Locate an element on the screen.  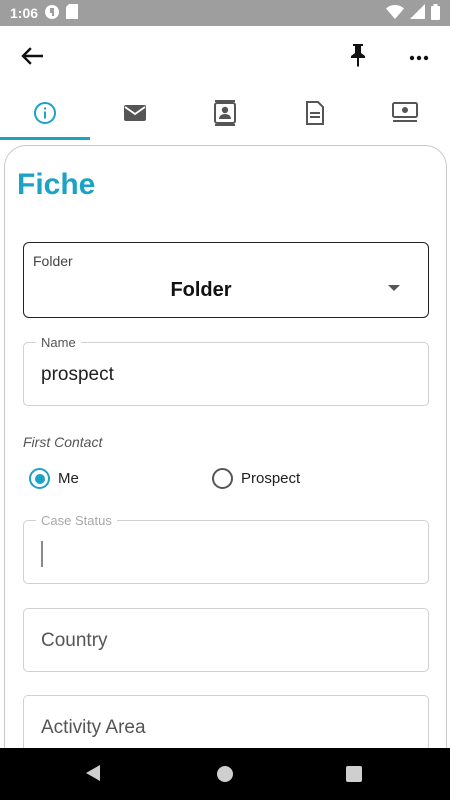
tab-info is located at coordinates (45, 115).